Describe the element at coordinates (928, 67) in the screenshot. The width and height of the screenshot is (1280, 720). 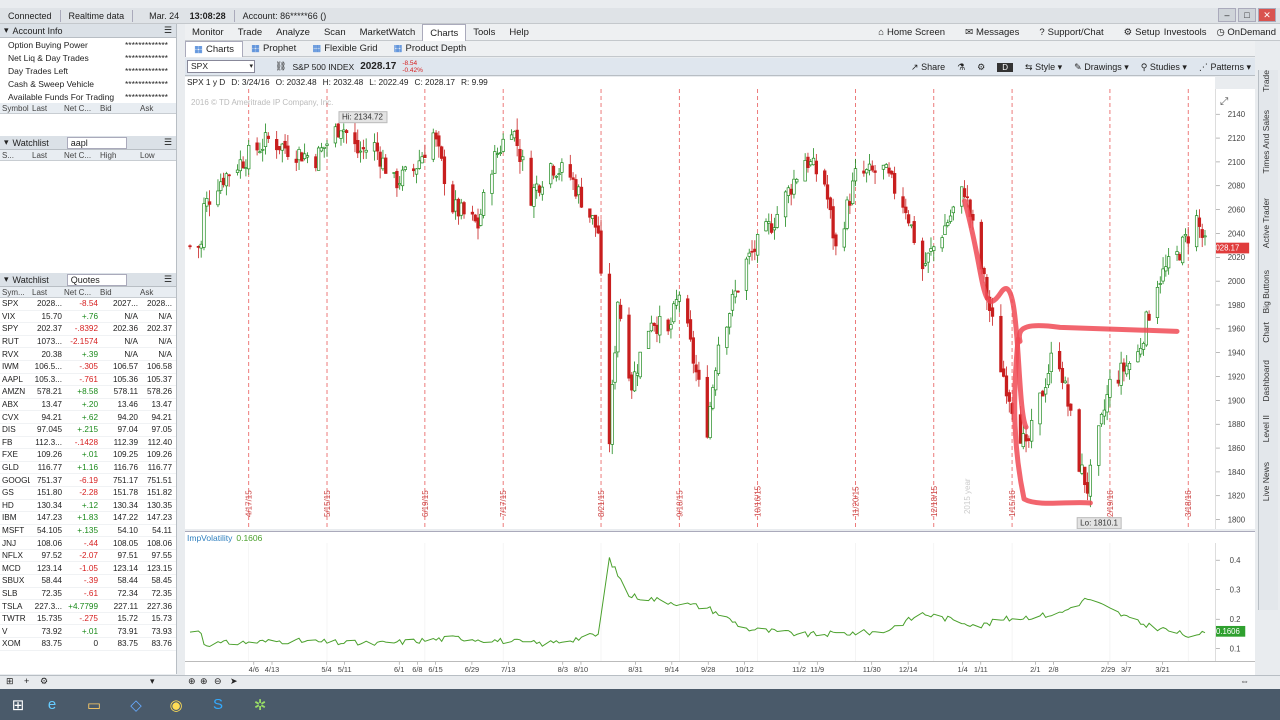
I see `share-button: ↗ Share` at that location.